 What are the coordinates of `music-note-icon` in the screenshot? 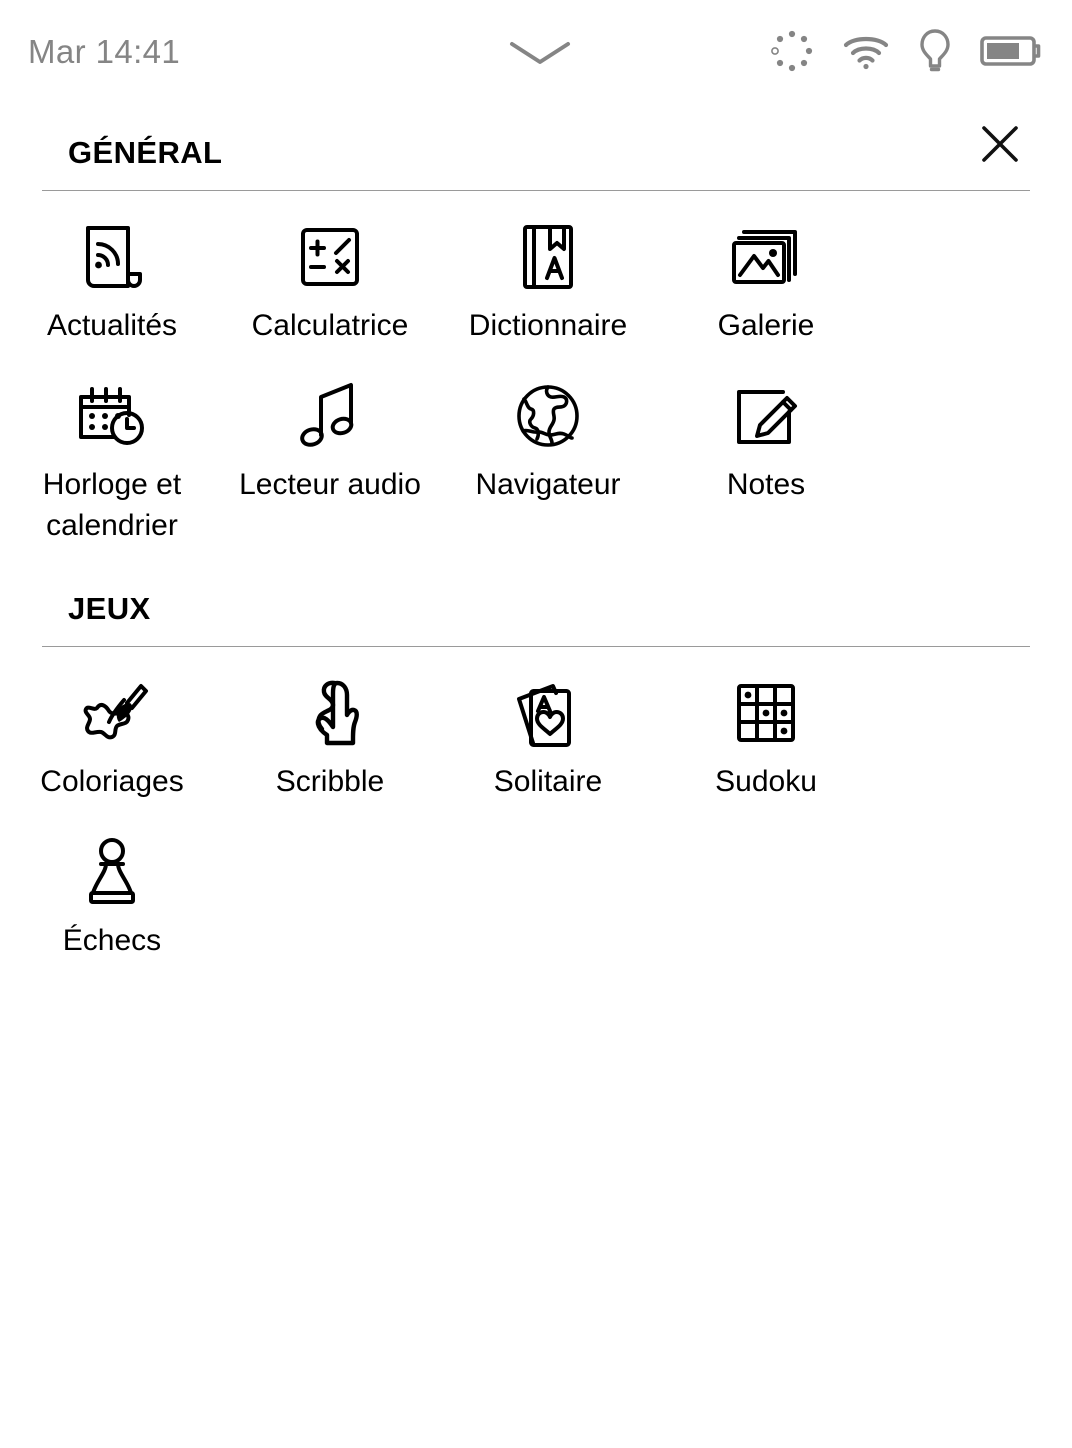 It's located at (330, 416).